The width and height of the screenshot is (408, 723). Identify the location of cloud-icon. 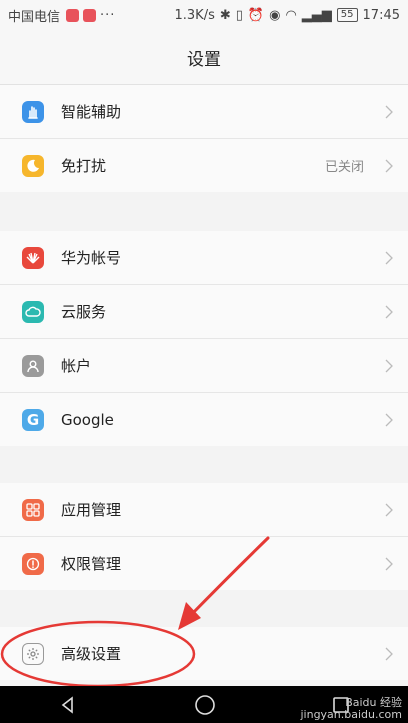
(33, 311).